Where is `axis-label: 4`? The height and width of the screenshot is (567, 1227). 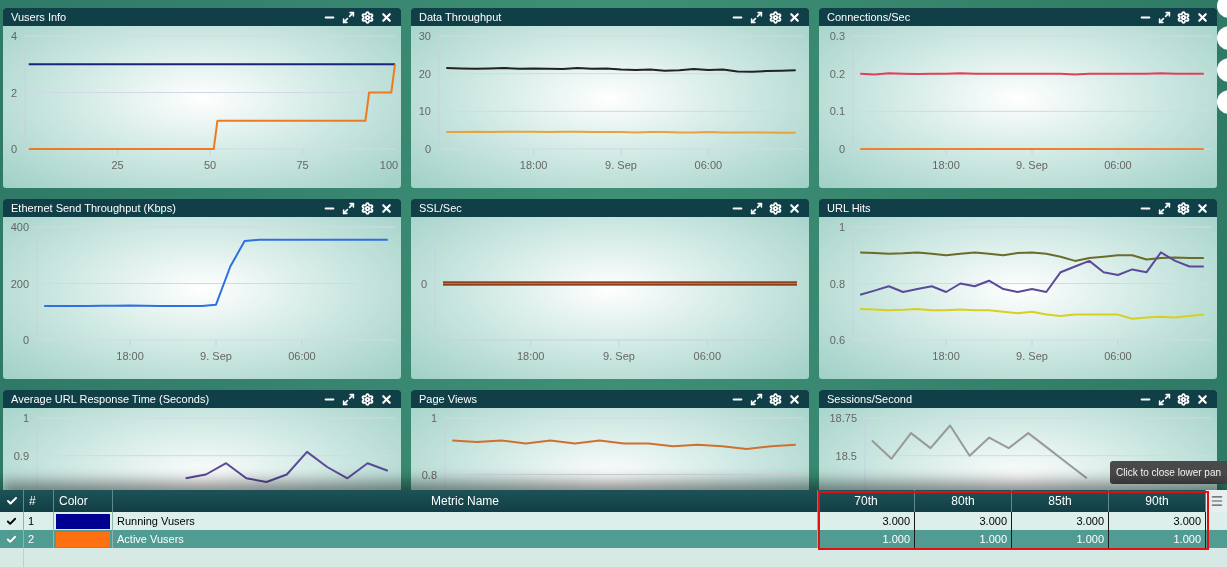
axis-label: 4 is located at coordinates (13, 36).